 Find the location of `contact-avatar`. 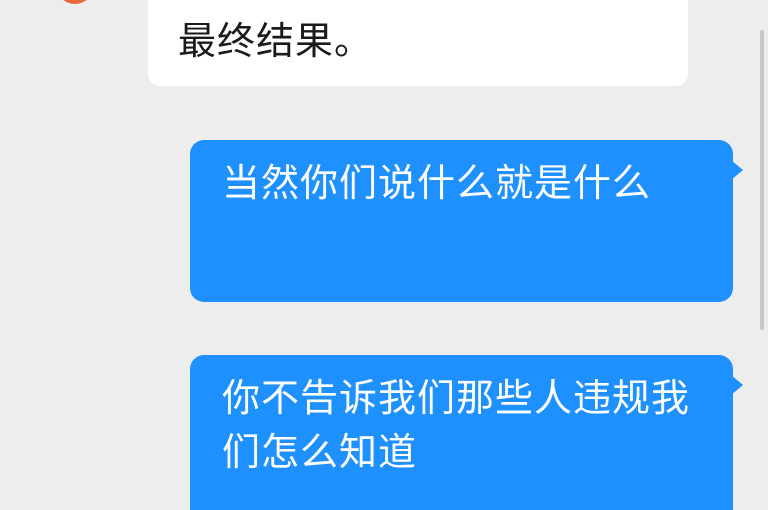

contact-avatar is located at coordinates (75, 2).